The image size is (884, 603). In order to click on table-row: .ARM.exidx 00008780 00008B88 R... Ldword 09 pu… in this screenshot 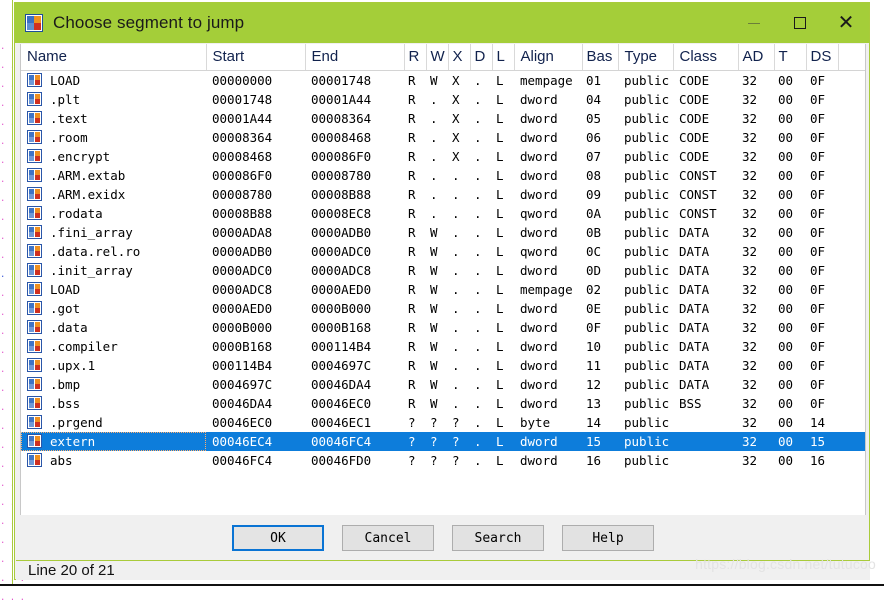, I will do `click(443, 194)`.